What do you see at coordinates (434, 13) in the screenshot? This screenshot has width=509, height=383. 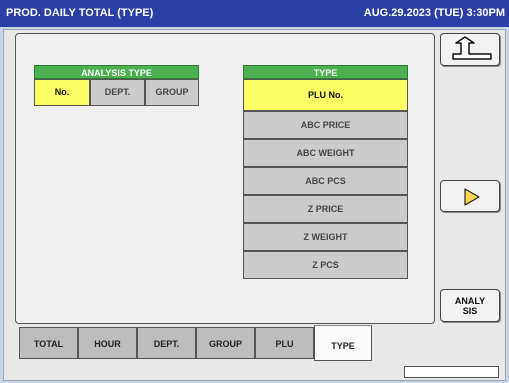 I see `date-time: AUG.29.2023 (TUE) 3:30PM` at bounding box center [434, 13].